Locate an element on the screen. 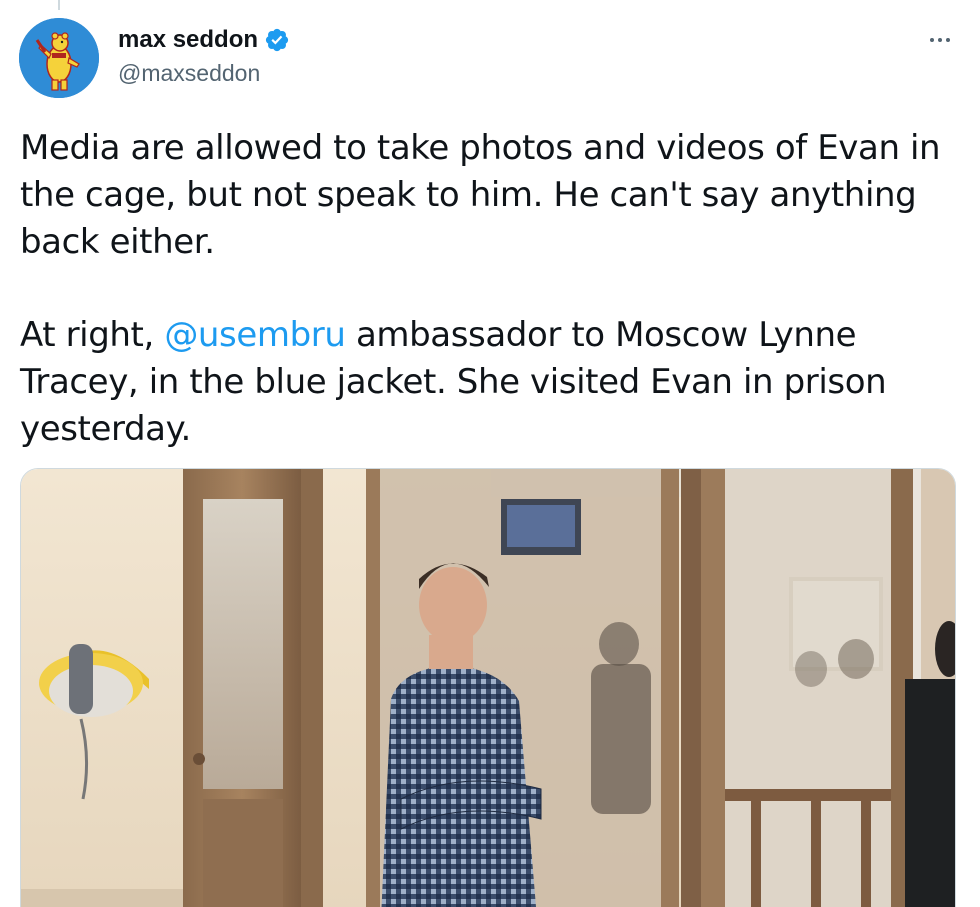 The width and height of the screenshot is (980, 907). avatar is located at coordinates (59, 58).